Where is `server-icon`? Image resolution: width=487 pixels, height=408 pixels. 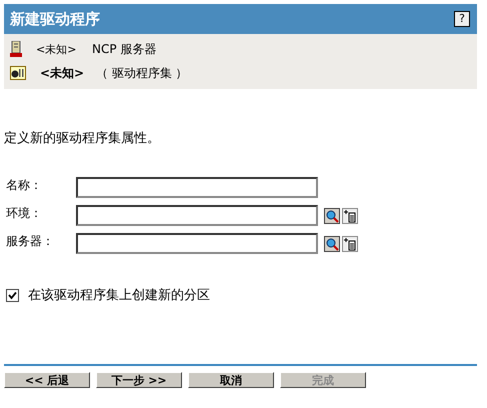
server-icon is located at coordinates (16, 49).